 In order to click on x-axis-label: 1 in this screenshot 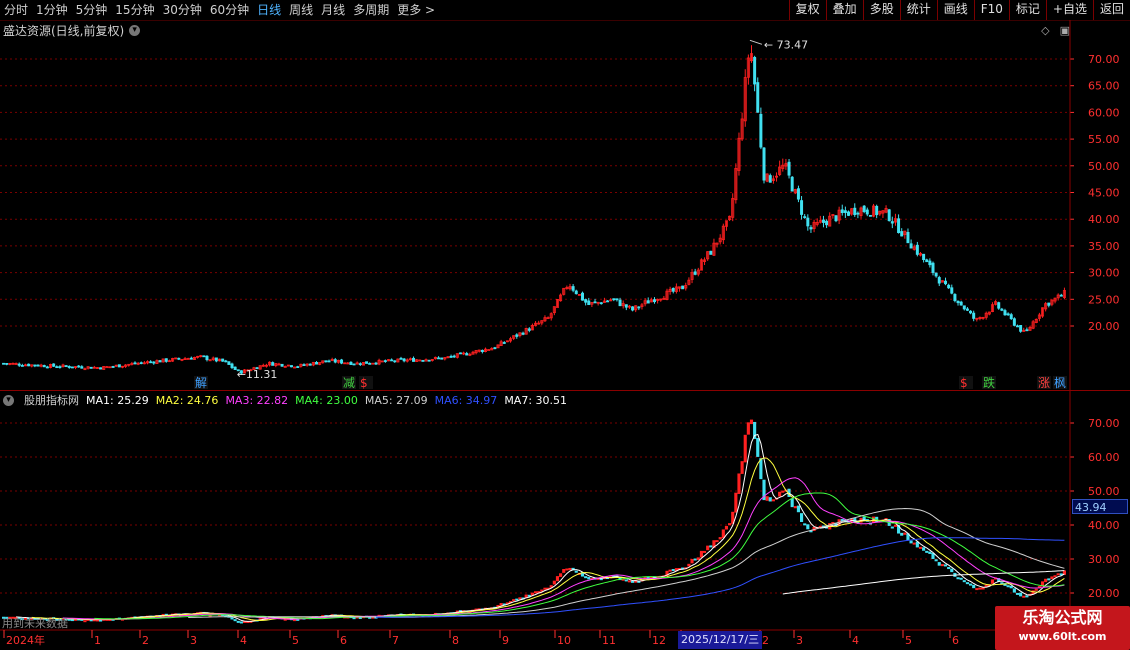, I will do `click(97, 640)`.